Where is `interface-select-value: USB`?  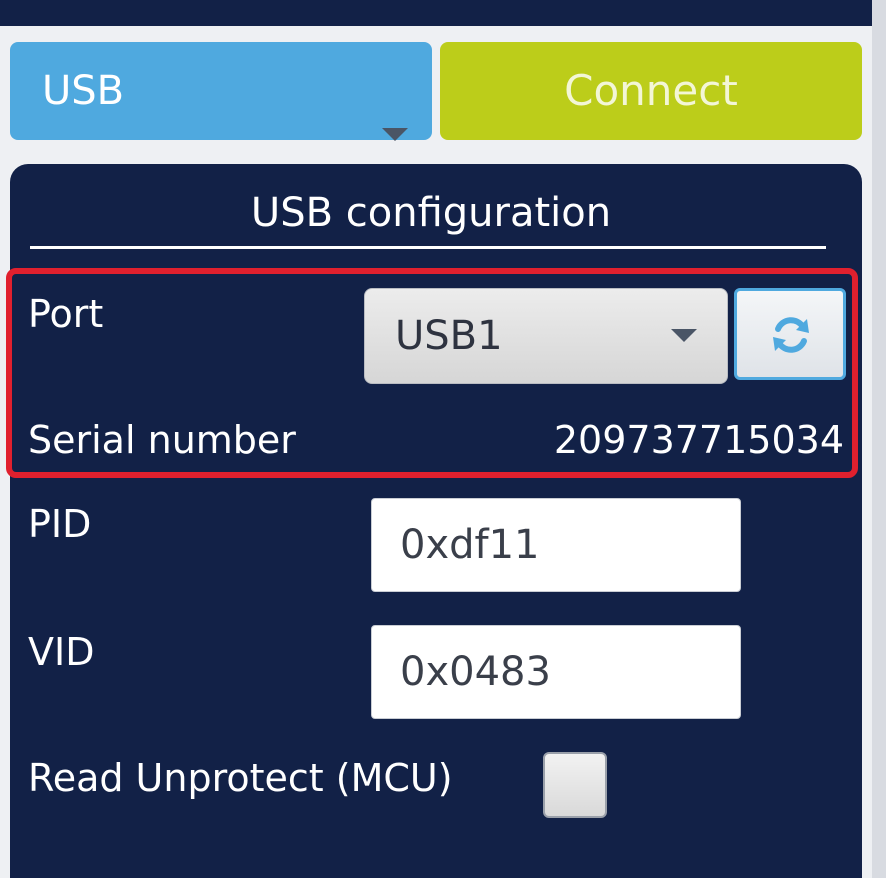 interface-select-value: USB is located at coordinates (83, 91).